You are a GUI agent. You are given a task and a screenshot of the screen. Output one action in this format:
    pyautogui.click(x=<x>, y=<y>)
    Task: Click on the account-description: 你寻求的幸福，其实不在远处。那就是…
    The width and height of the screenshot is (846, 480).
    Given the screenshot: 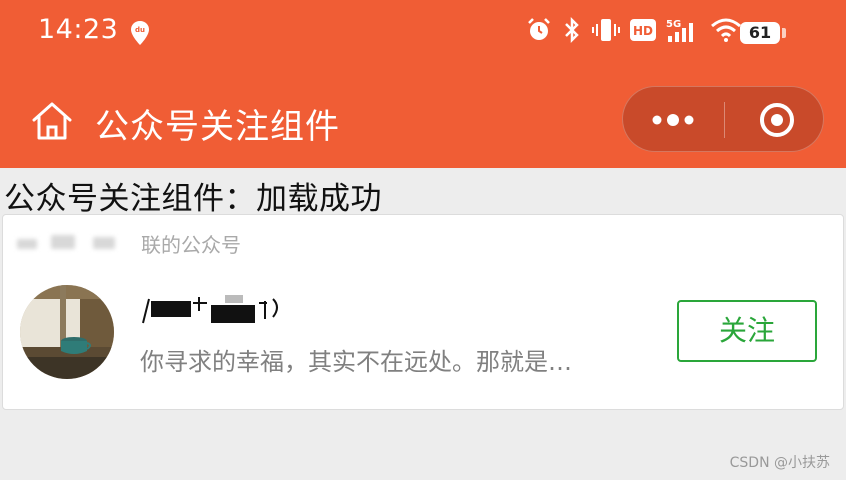 What is the action you would take?
    pyautogui.click(x=356, y=362)
    